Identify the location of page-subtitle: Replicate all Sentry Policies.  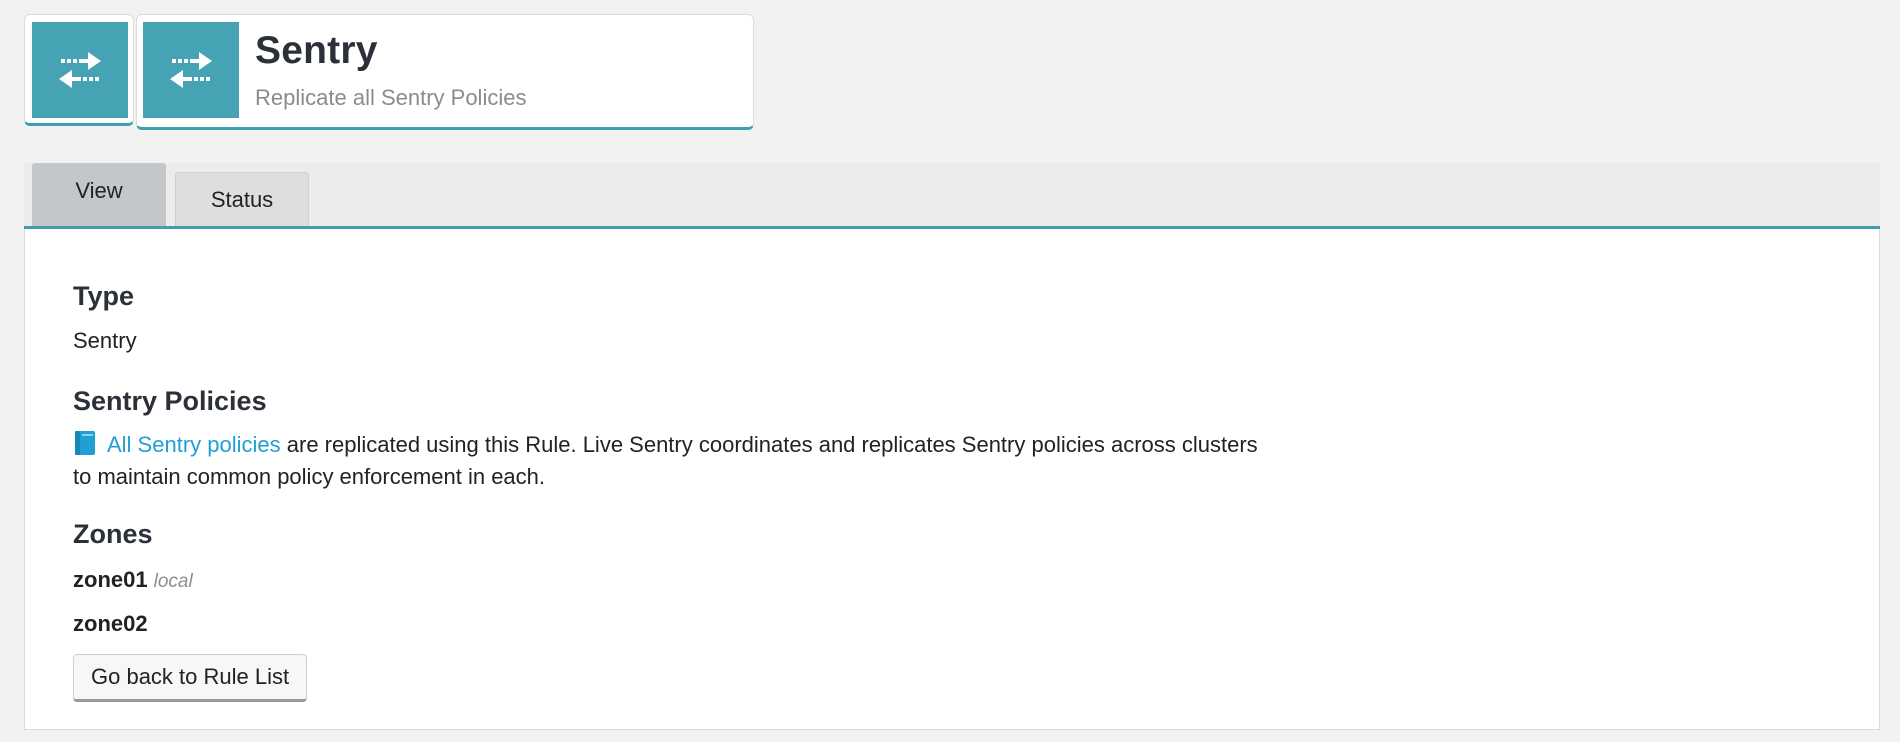
(391, 97).